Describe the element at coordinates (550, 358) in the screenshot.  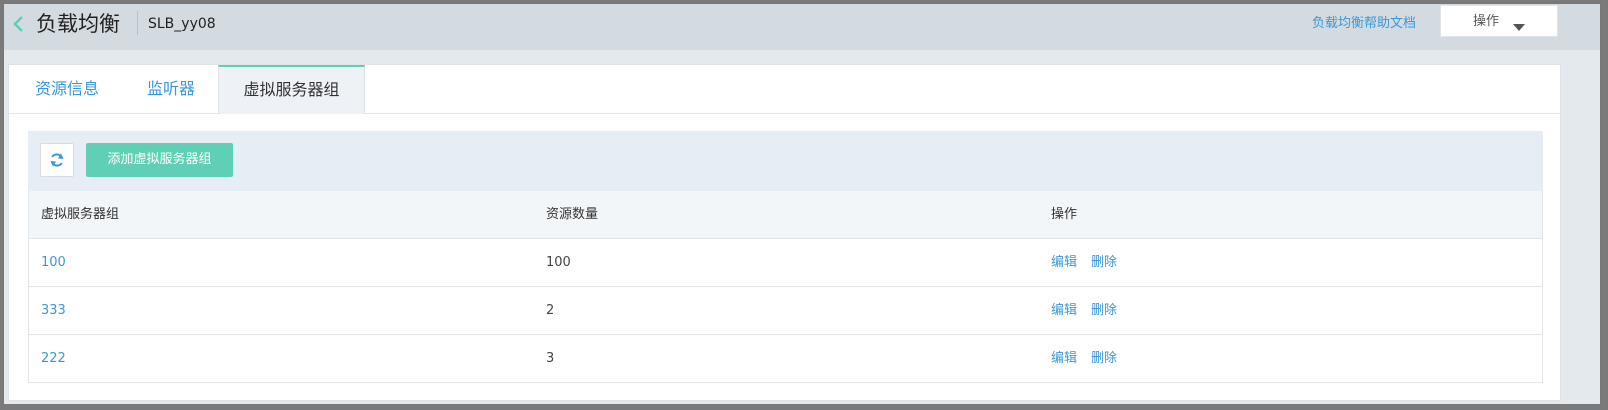
I see `resource-count: 3` at that location.